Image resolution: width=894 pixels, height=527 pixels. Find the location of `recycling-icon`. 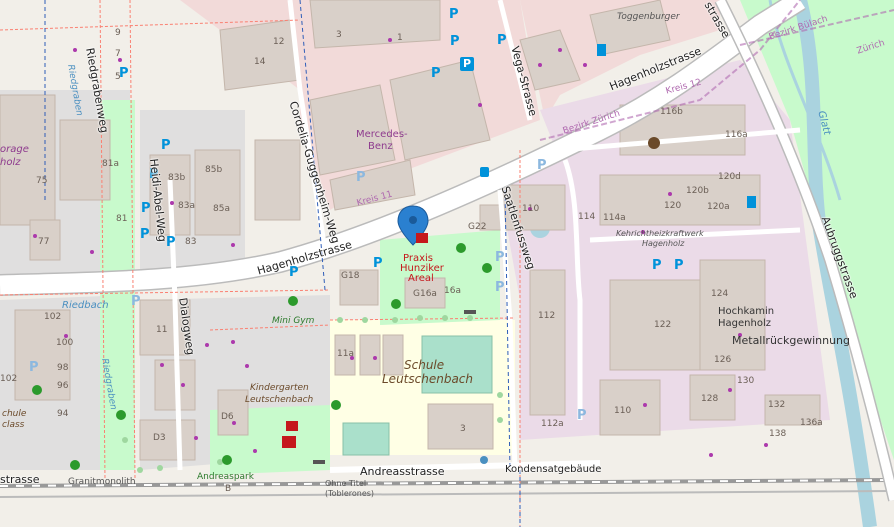

recycling-icon is located at coordinates (654, 143).